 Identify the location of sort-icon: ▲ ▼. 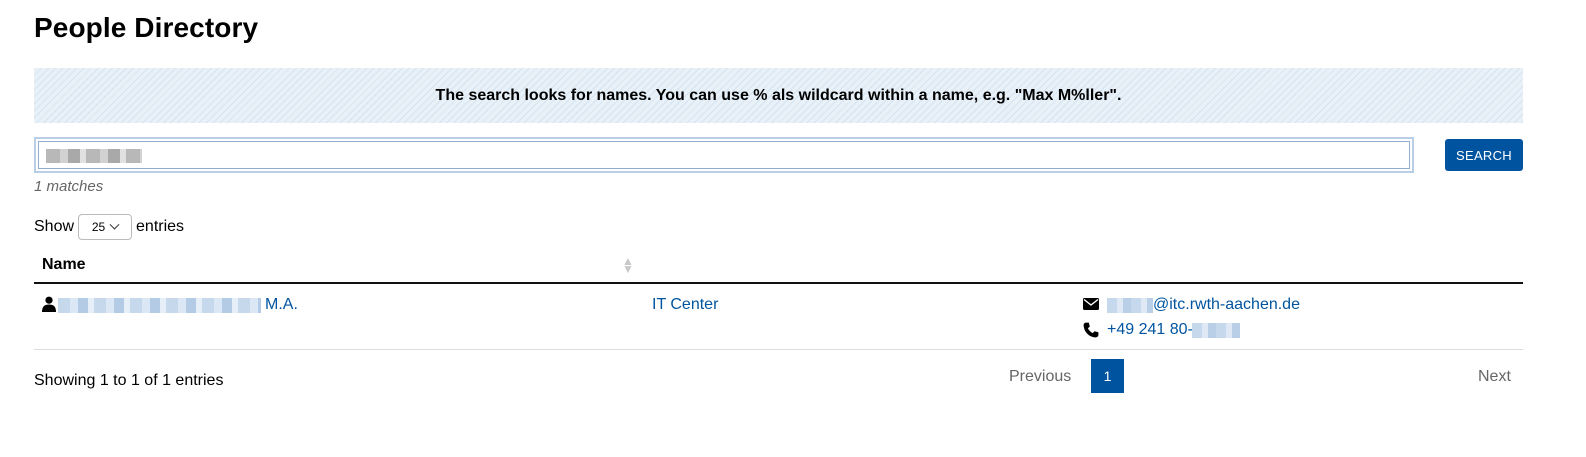
(628, 265).